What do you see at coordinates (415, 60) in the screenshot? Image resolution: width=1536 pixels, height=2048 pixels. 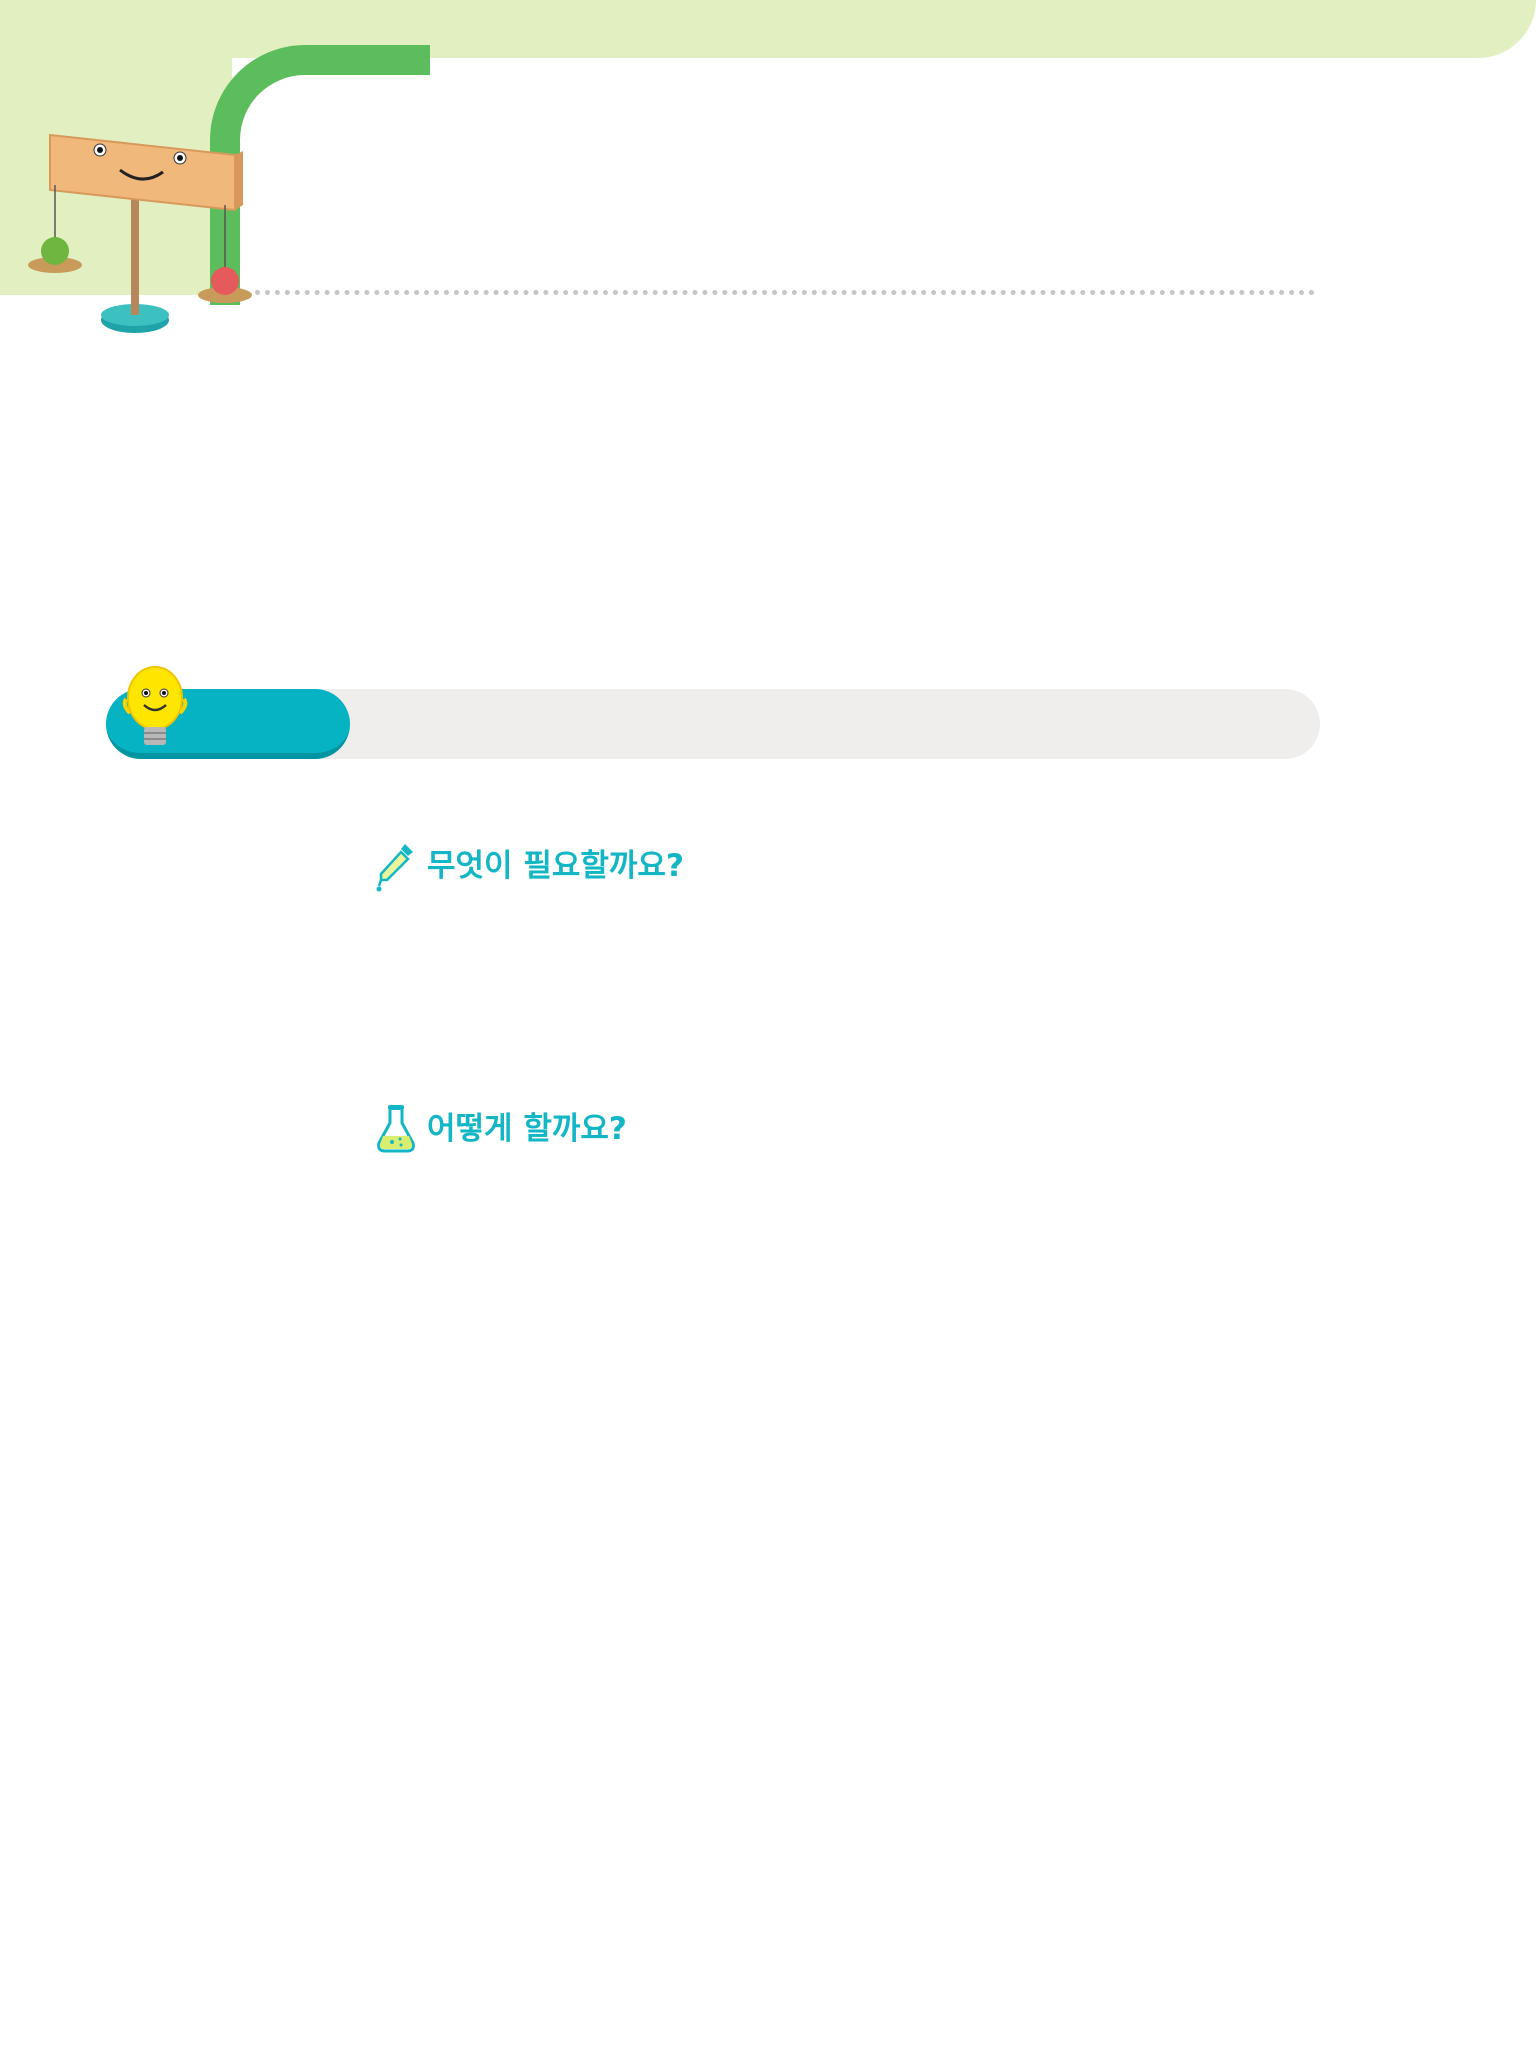 I see `header-green-arc-cap` at bounding box center [415, 60].